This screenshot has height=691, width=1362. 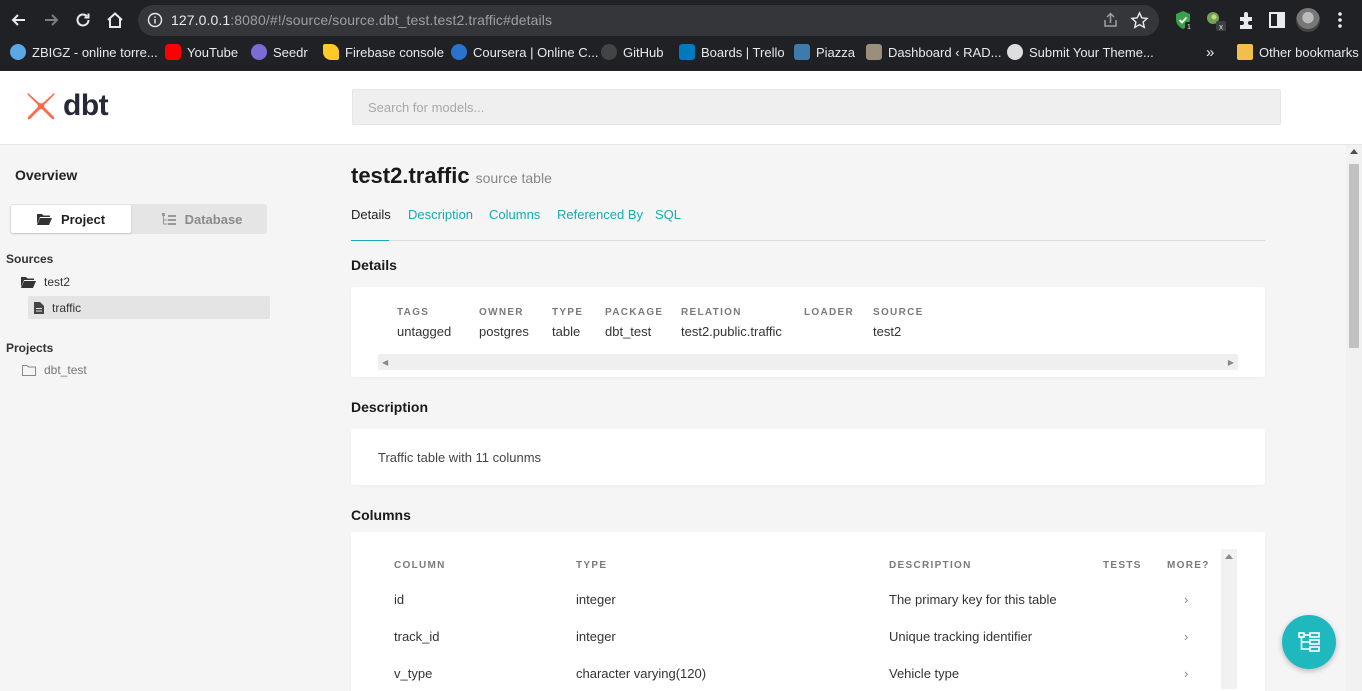 I want to click on column-header-description: DESCRIPTION, so click(x=930, y=565).